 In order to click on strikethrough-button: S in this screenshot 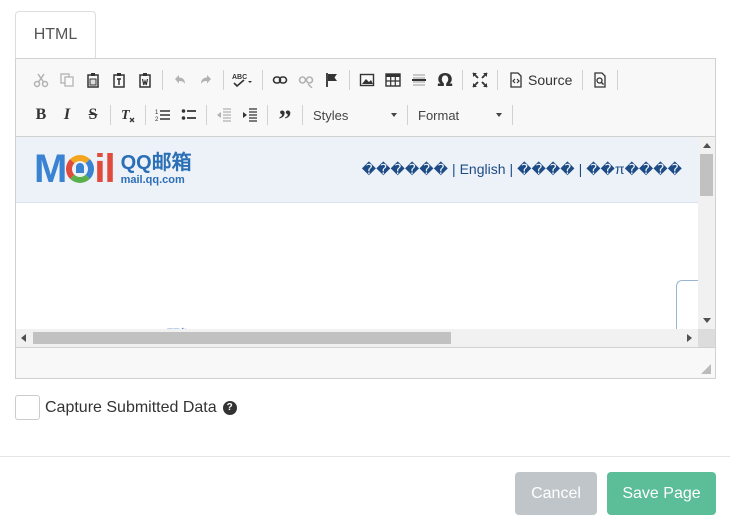, I will do `click(93, 115)`.